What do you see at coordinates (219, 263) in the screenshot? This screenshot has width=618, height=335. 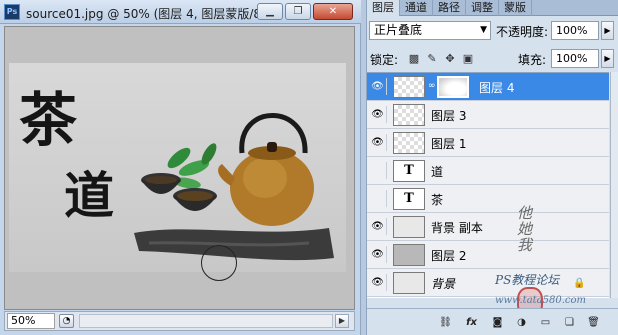 I see `brush-cursor` at bounding box center [219, 263].